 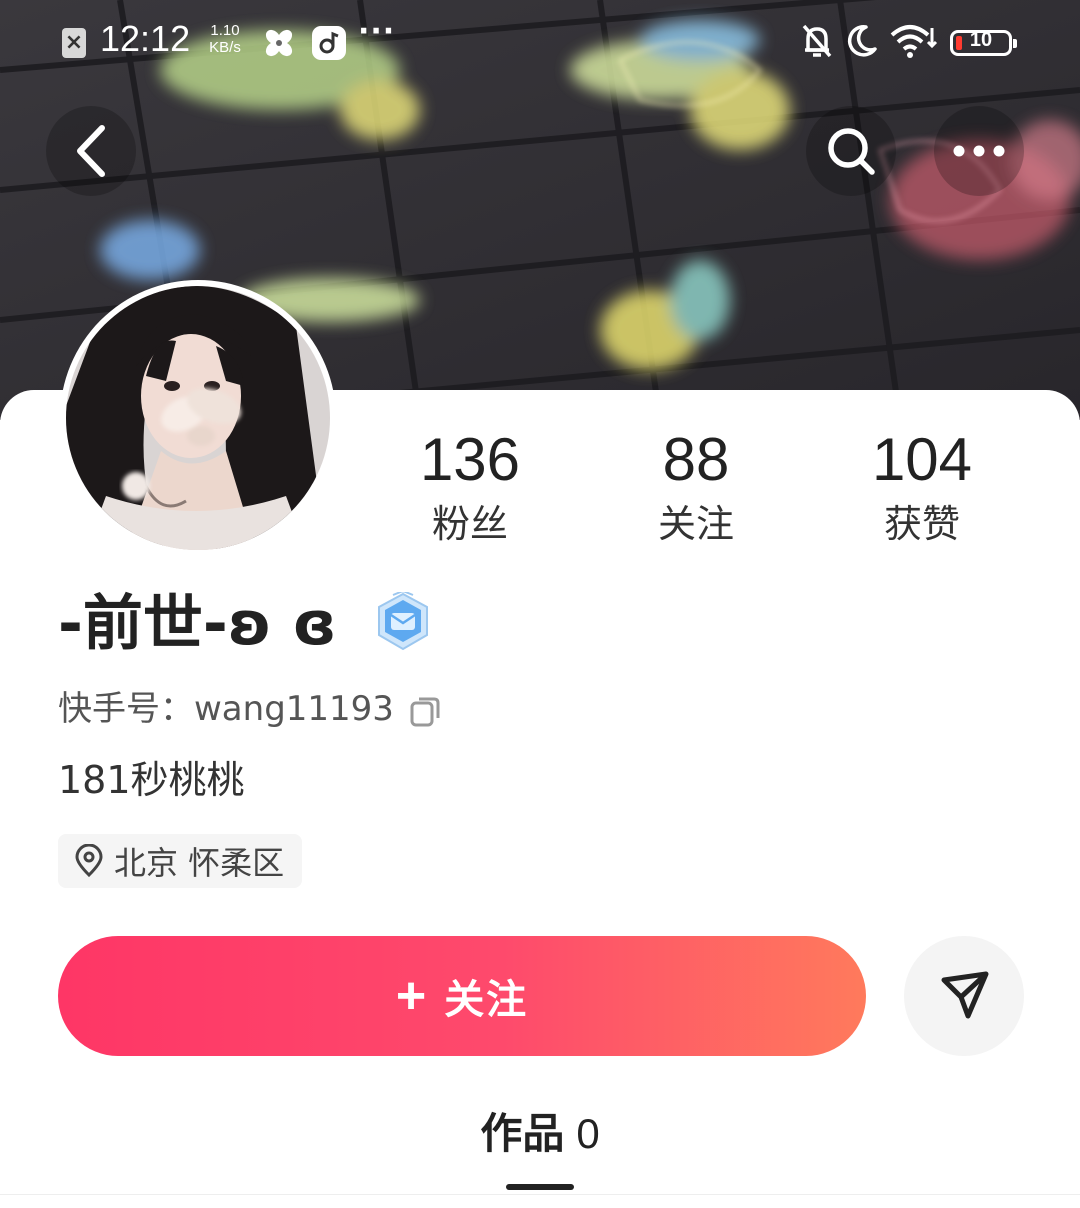 What do you see at coordinates (226, 709) in the screenshot?
I see `kuaishou-id: 快手号：wang11193` at bounding box center [226, 709].